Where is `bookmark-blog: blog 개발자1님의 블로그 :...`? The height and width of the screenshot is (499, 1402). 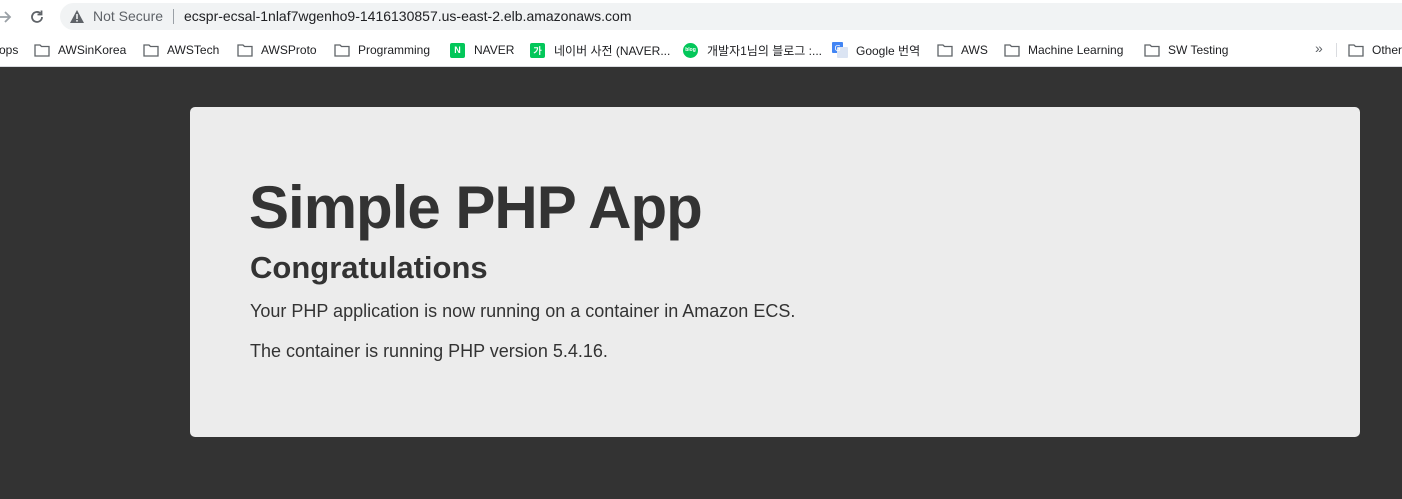 bookmark-blog: blog 개발자1님의 블로그 :... is located at coordinates (752, 50).